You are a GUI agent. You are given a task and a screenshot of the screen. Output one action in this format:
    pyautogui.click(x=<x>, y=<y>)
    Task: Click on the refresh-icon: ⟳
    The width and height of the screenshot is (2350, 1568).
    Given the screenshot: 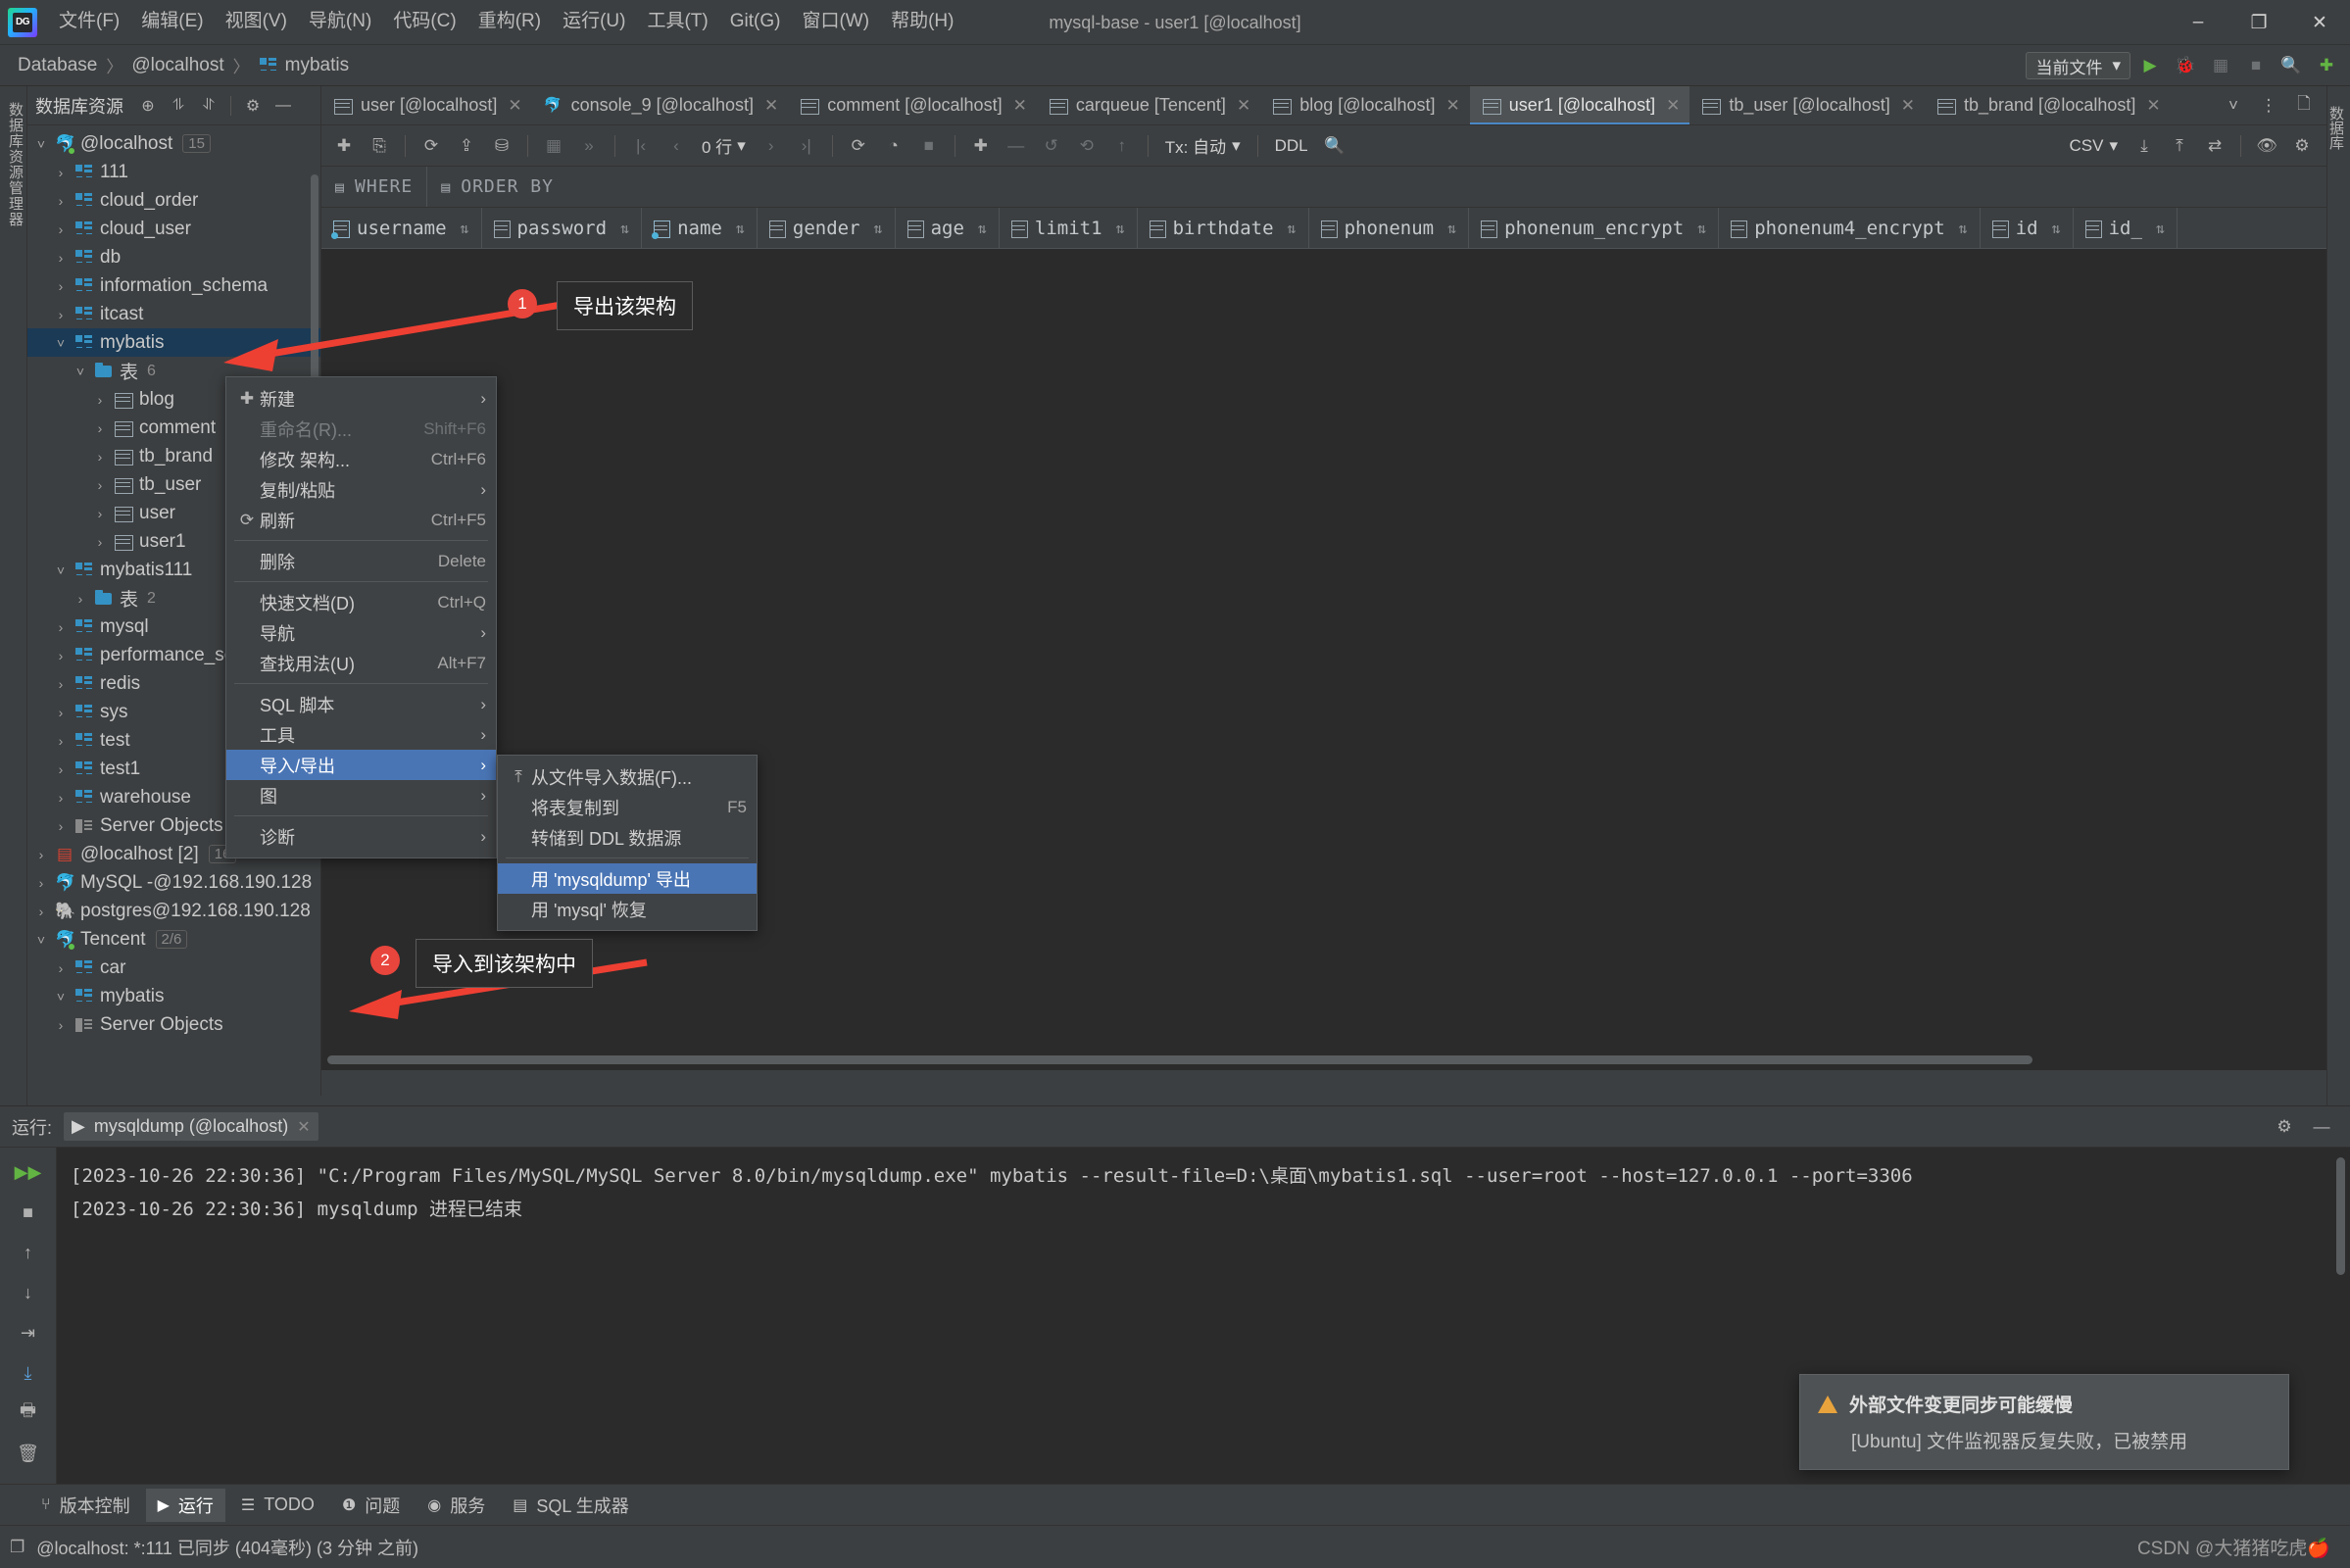 What is the action you would take?
    pyautogui.click(x=431, y=146)
    